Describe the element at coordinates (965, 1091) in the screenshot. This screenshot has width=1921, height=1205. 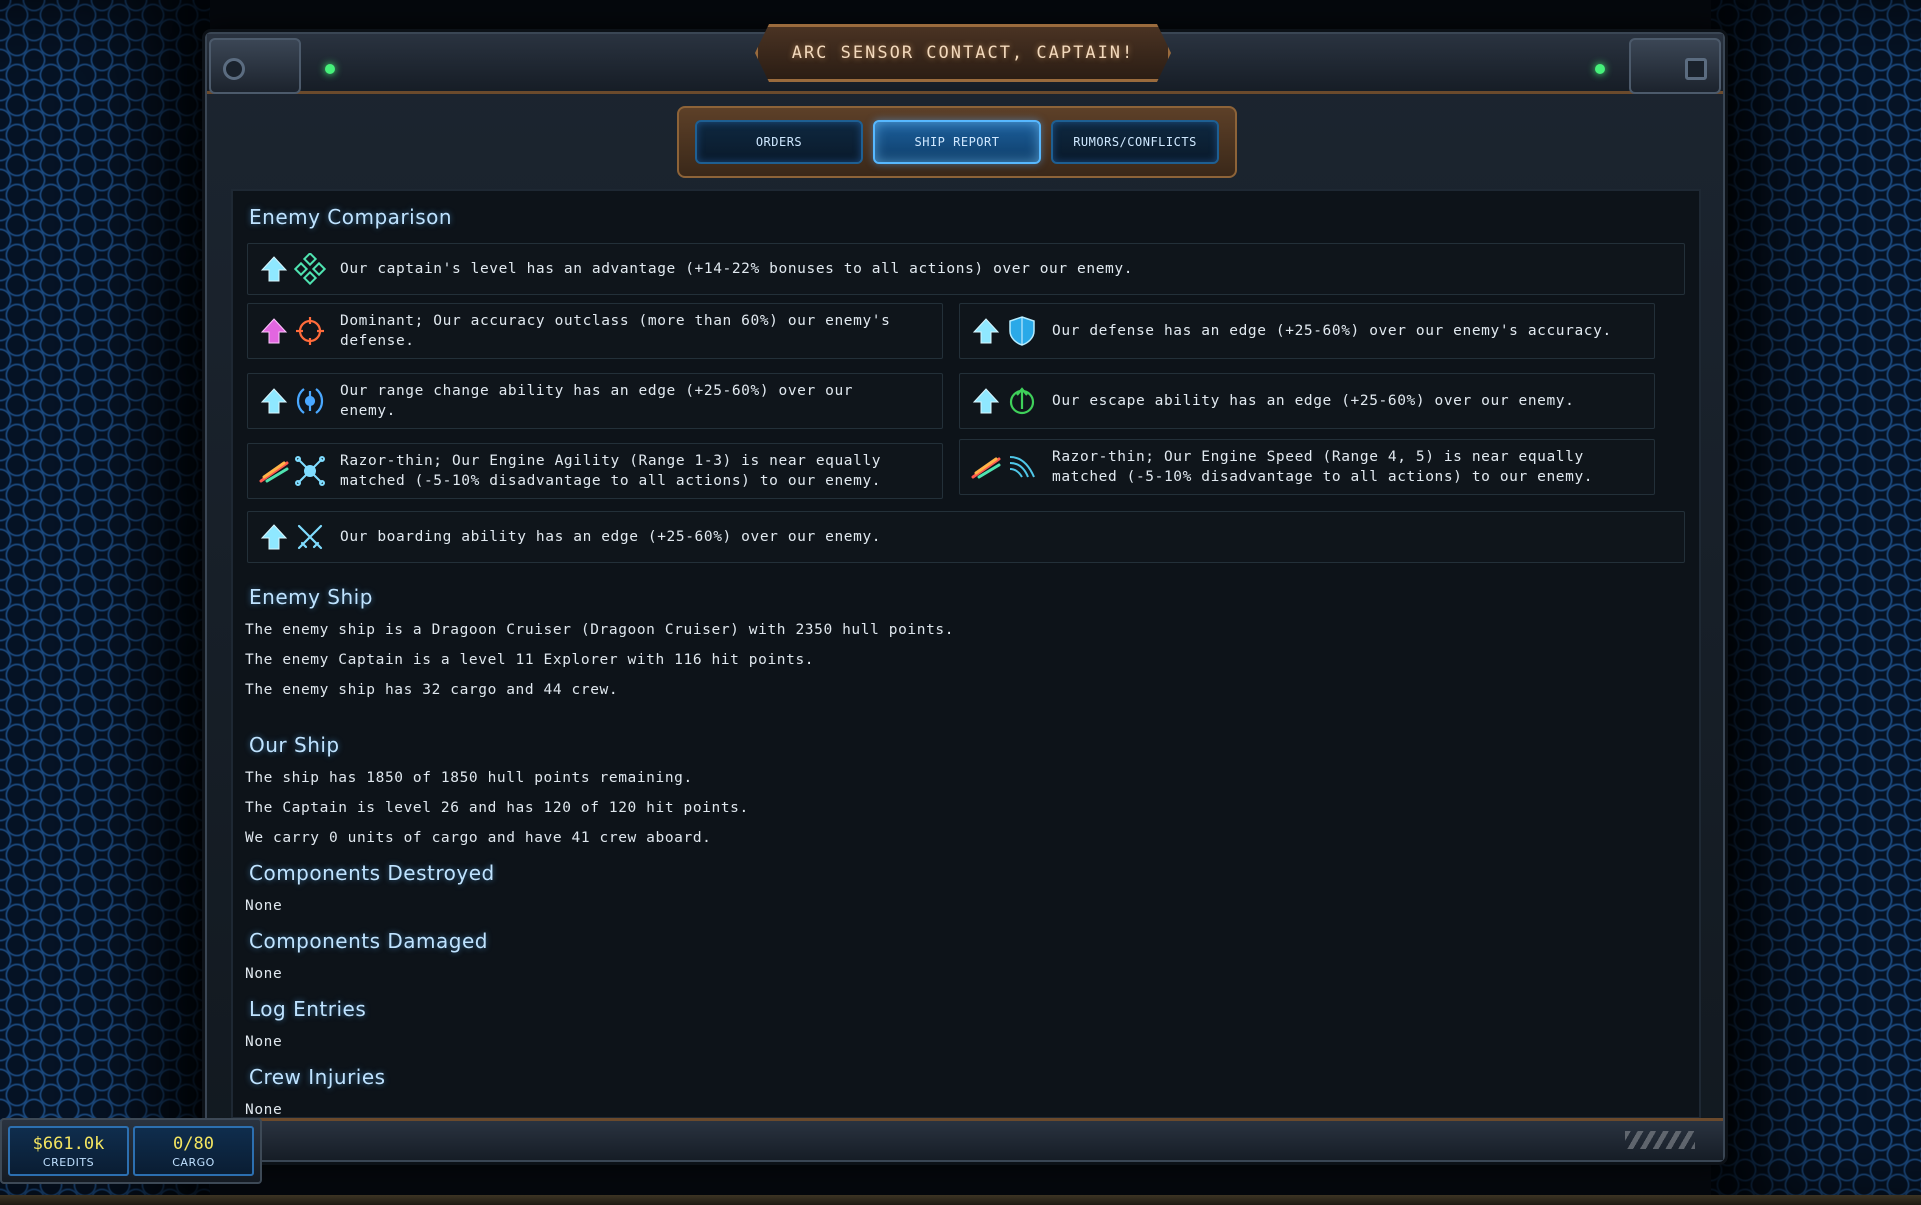
I see `crew-injuries-section: Crew Injuries None` at that location.